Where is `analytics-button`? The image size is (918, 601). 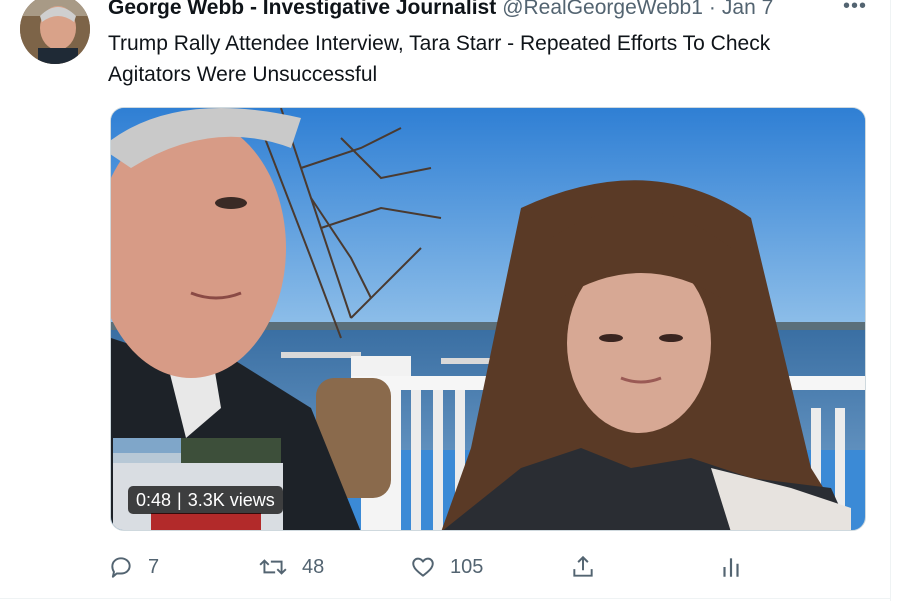 analytics-button is located at coordinates (731, 567).